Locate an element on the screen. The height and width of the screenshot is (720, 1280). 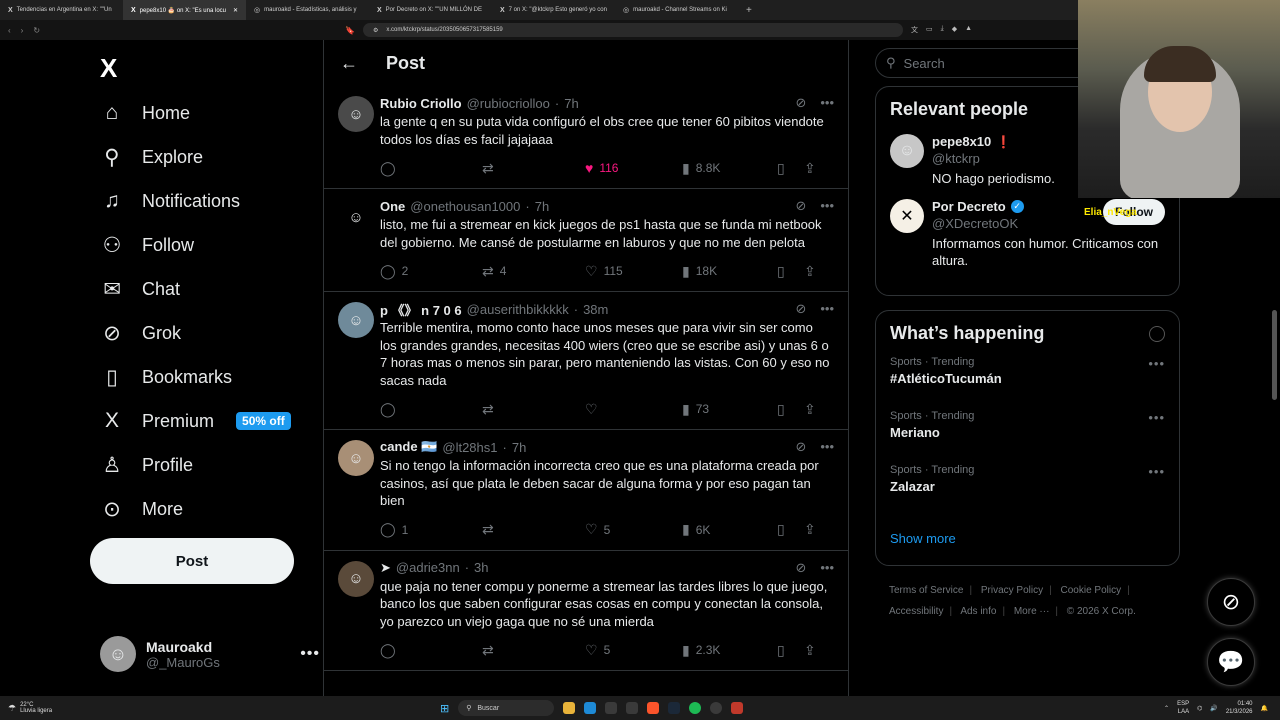
like-button: ♡ 115 is located at coordinates (633, 271).